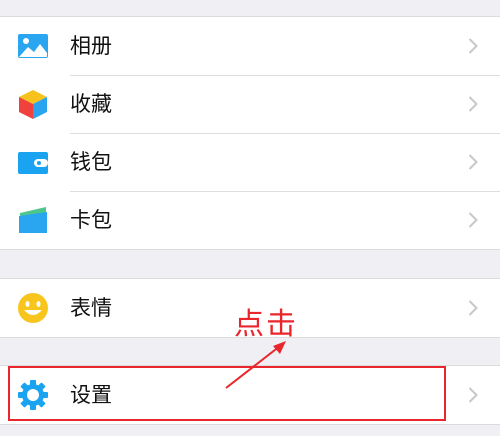  What do you see at coordinates (33, 46) in the screenshot?
I see `photo-album-icon` at bounding box center [33, 46].